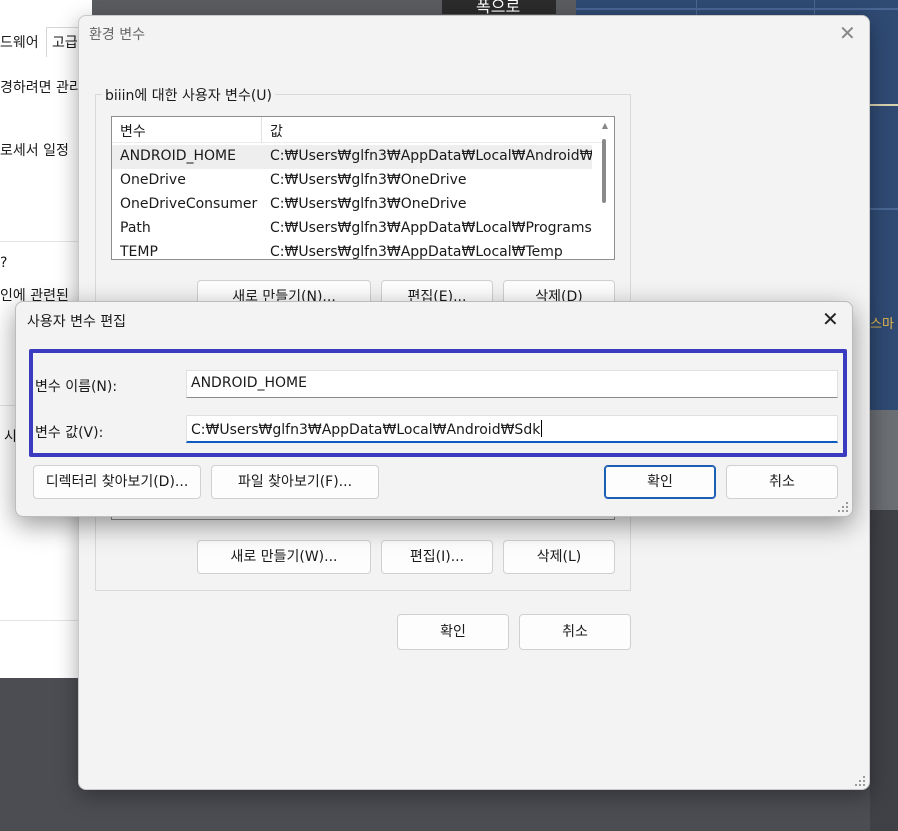 The height and width of the screenshot is (831, 898). What do you see at coordinates (737, 9) in the screenshot?
I see `gridline` at bounding box center [737, 9].